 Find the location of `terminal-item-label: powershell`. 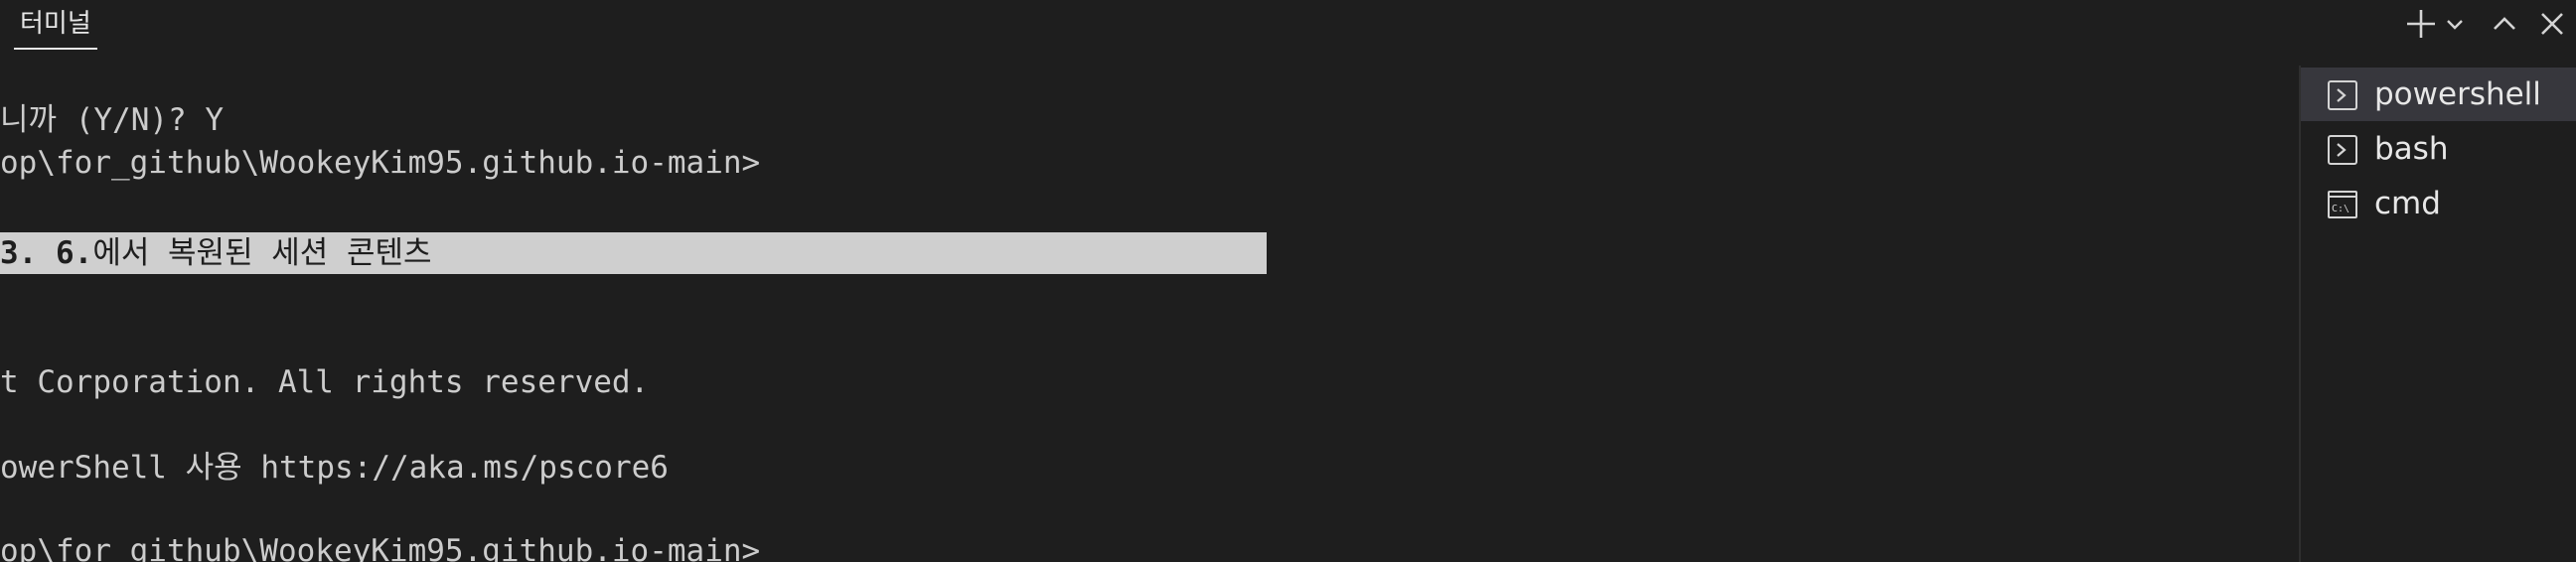

terminal-item-label: powershell is located at coordinates (2457, 94).